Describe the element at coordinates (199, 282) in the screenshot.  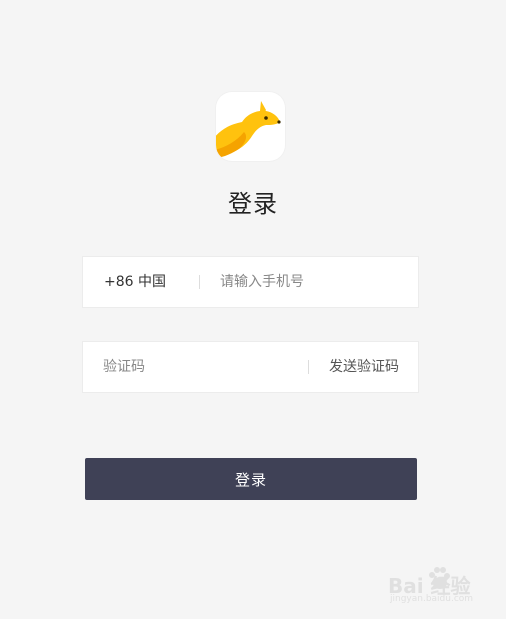
I see `phone-field-divider` at that location.